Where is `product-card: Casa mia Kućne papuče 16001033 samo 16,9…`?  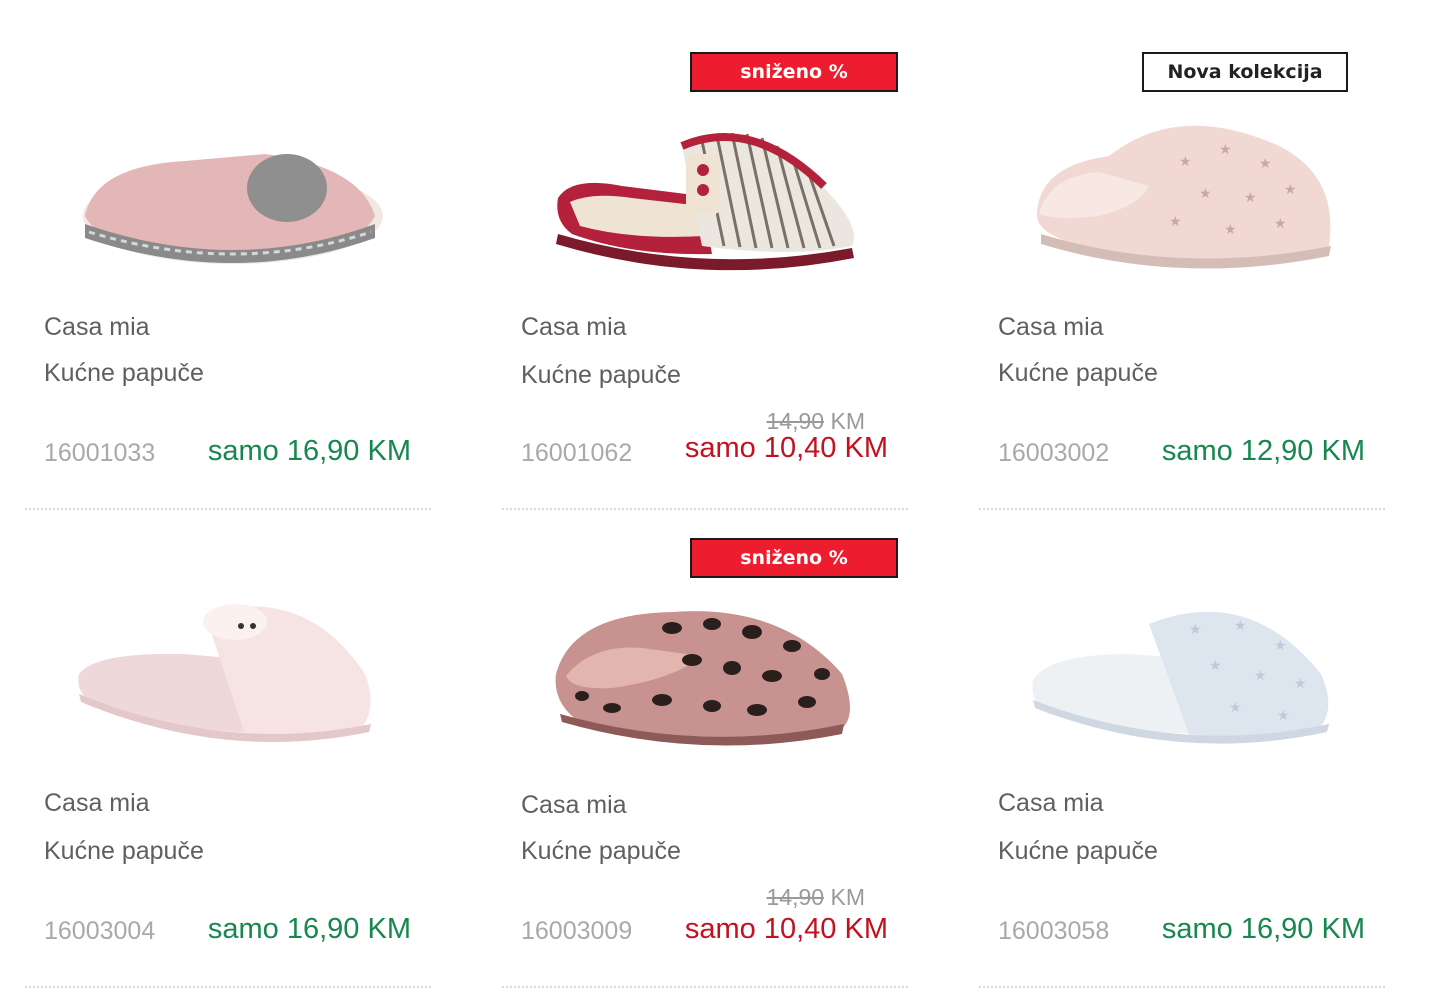
product-card: Casa mia Kućne papuče 16001033 samo 16,9… is located at coordinates (228, 268).